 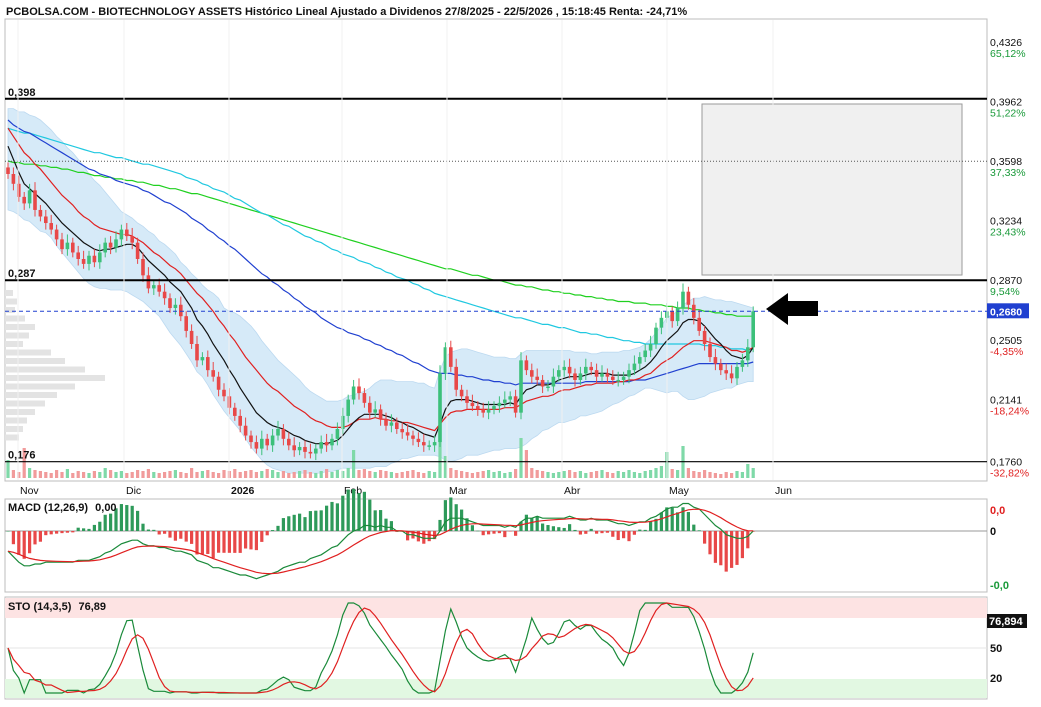 What do you see at coordinates (679, 491) in the screenshot?
I see `month-label: May` at bounding box center [679, 491].